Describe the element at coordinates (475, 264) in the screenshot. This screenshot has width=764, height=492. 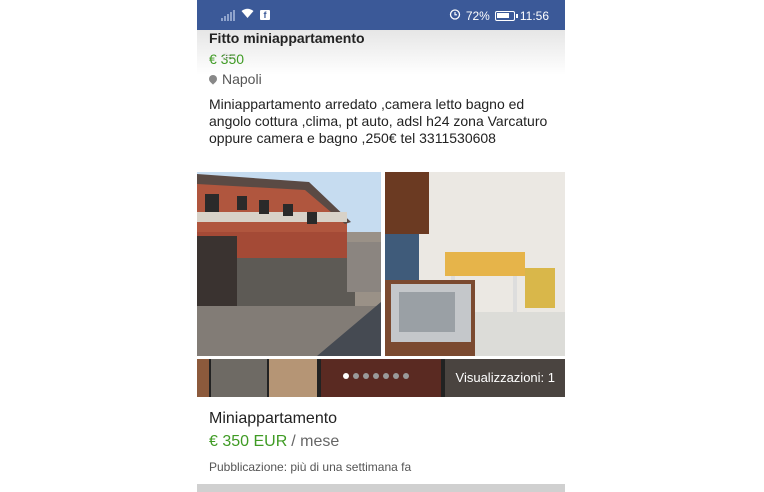
I see `photo-kitchen` at that location.